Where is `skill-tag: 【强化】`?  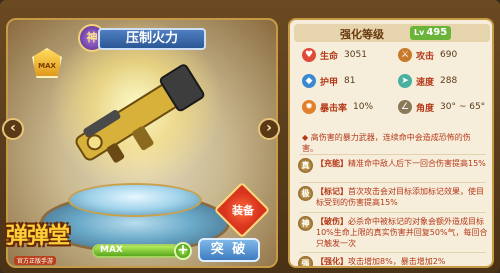 skill-tag: 【强化】 is located at coordinates (332, 261).